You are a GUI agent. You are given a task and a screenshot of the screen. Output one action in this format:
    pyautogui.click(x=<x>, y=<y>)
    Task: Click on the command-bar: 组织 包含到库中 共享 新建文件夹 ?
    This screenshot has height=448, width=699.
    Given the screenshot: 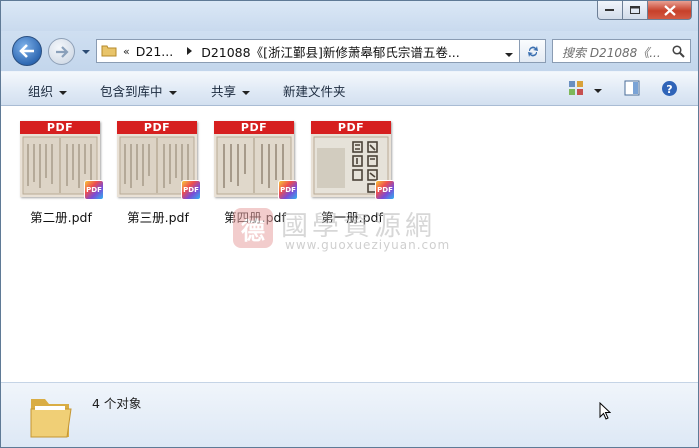 What is the action you would take?
    pyautogui.click(x=349, y=88)
    